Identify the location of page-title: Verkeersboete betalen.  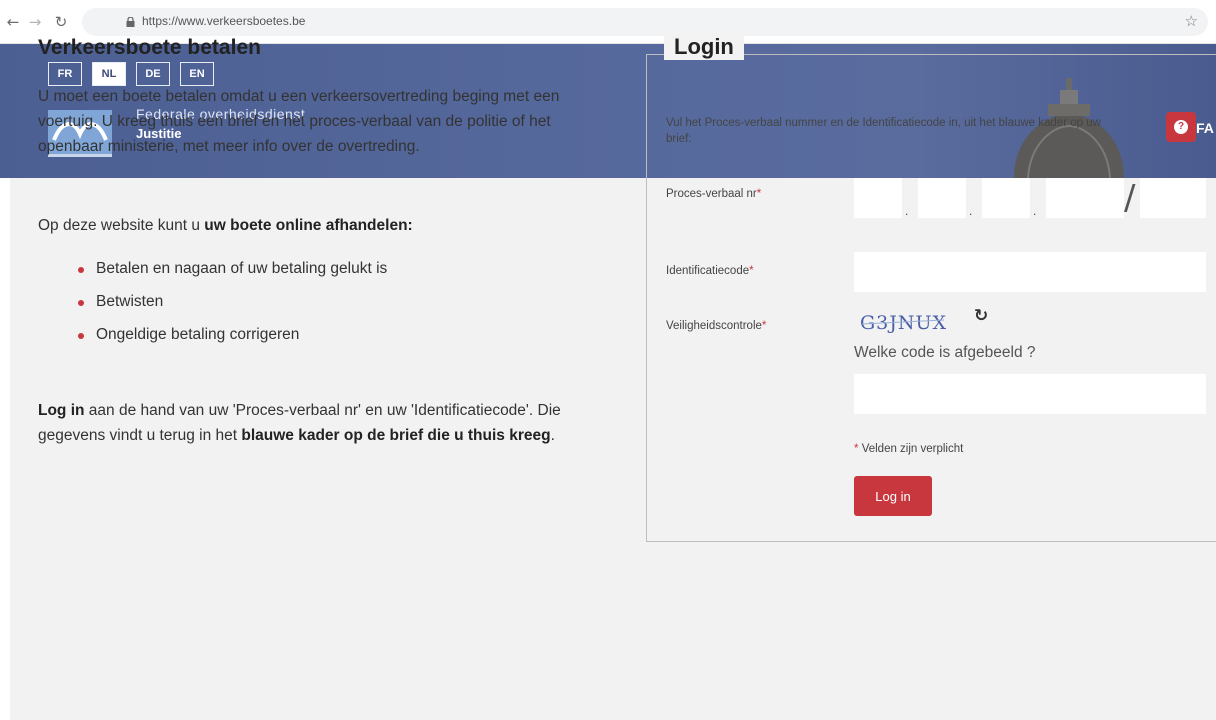
(149, 47).